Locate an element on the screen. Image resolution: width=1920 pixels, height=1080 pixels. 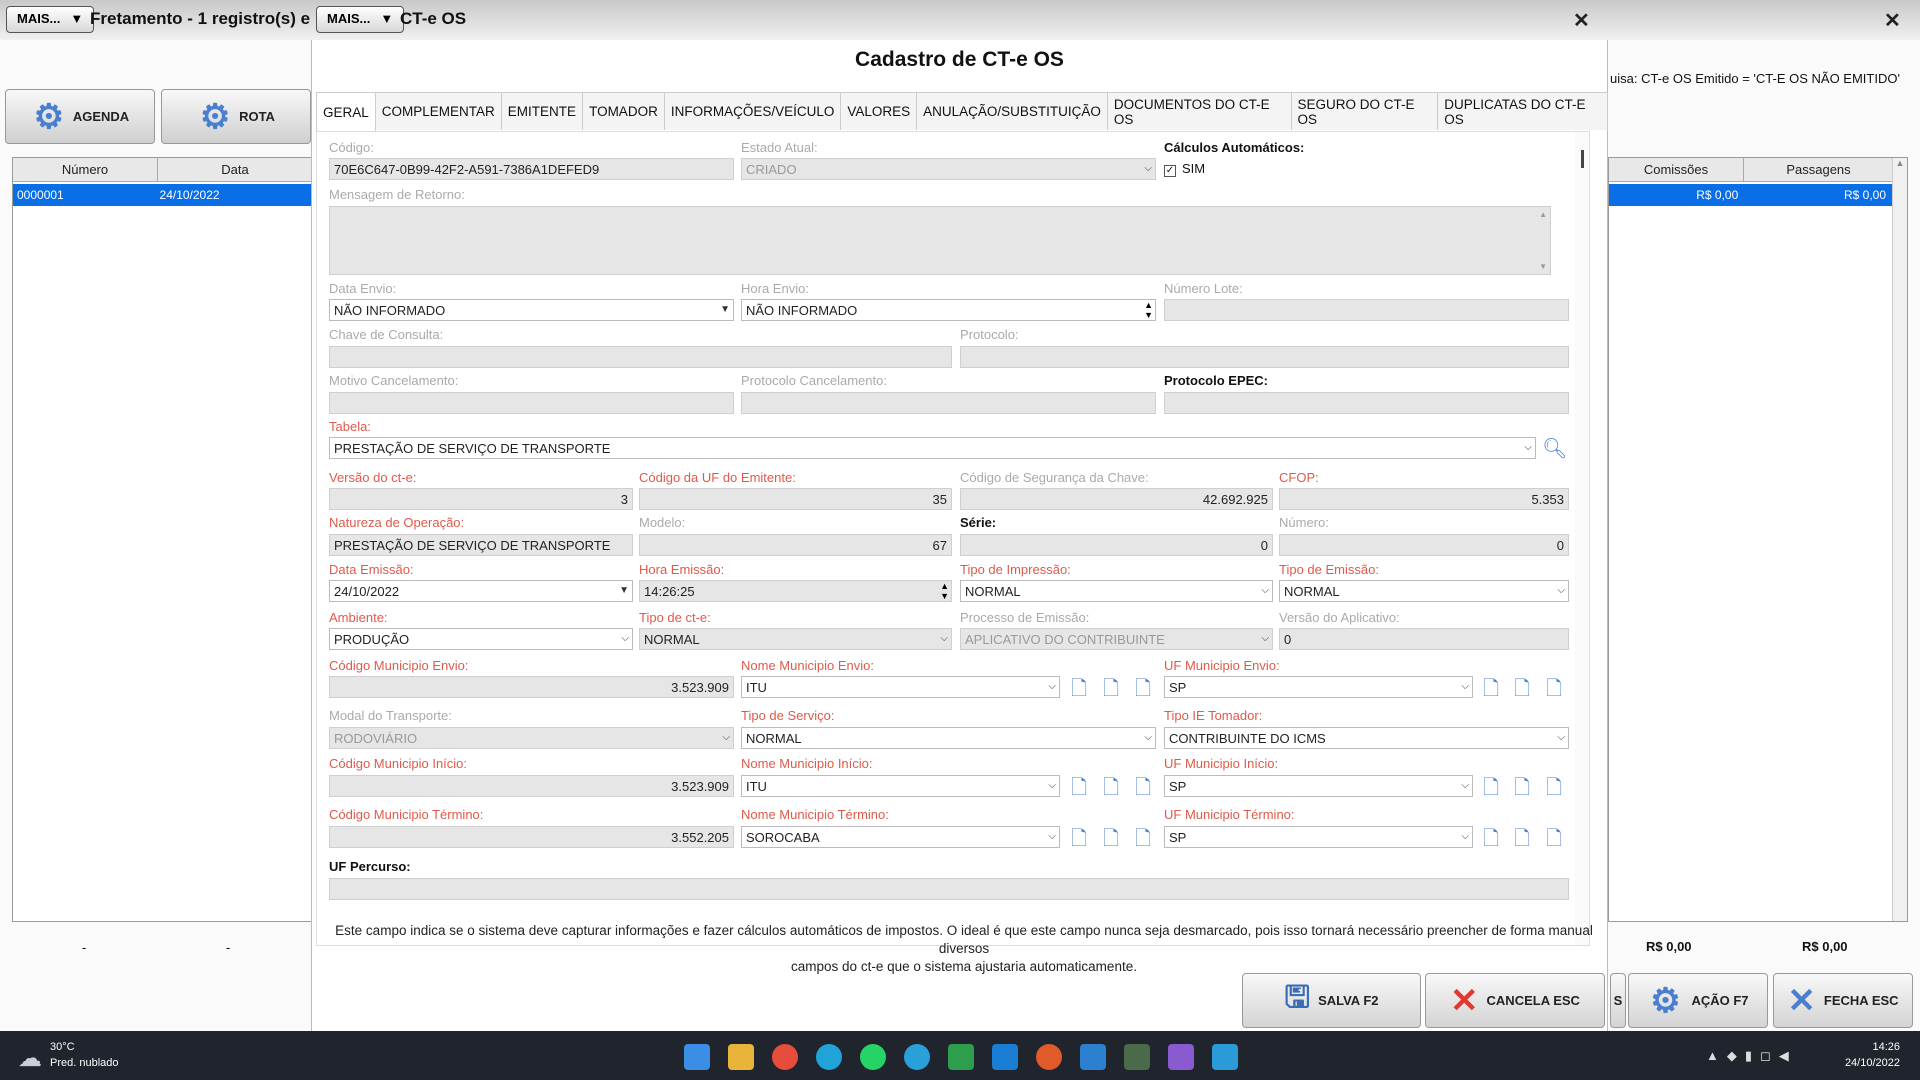
modelo-field: 67 is located at coordinates (795, 545).